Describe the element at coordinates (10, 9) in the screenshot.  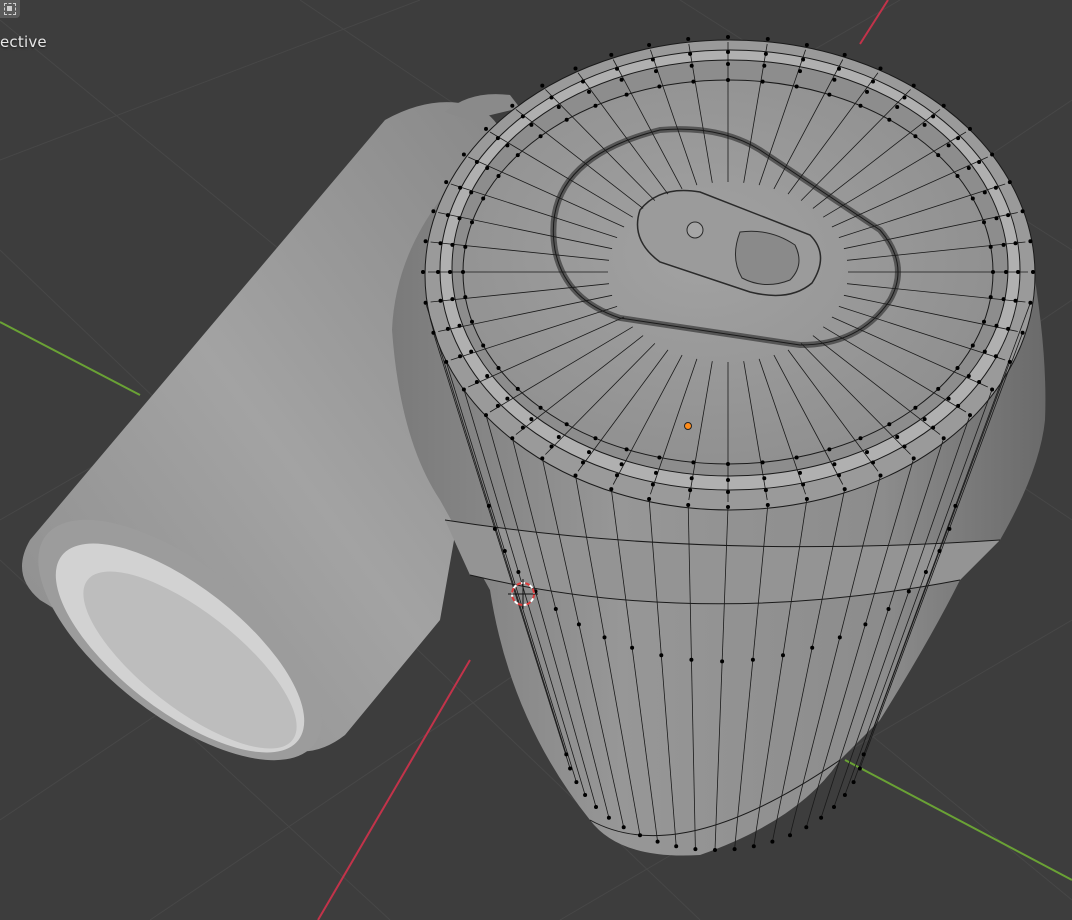
I see `box-select-icon` at that location.